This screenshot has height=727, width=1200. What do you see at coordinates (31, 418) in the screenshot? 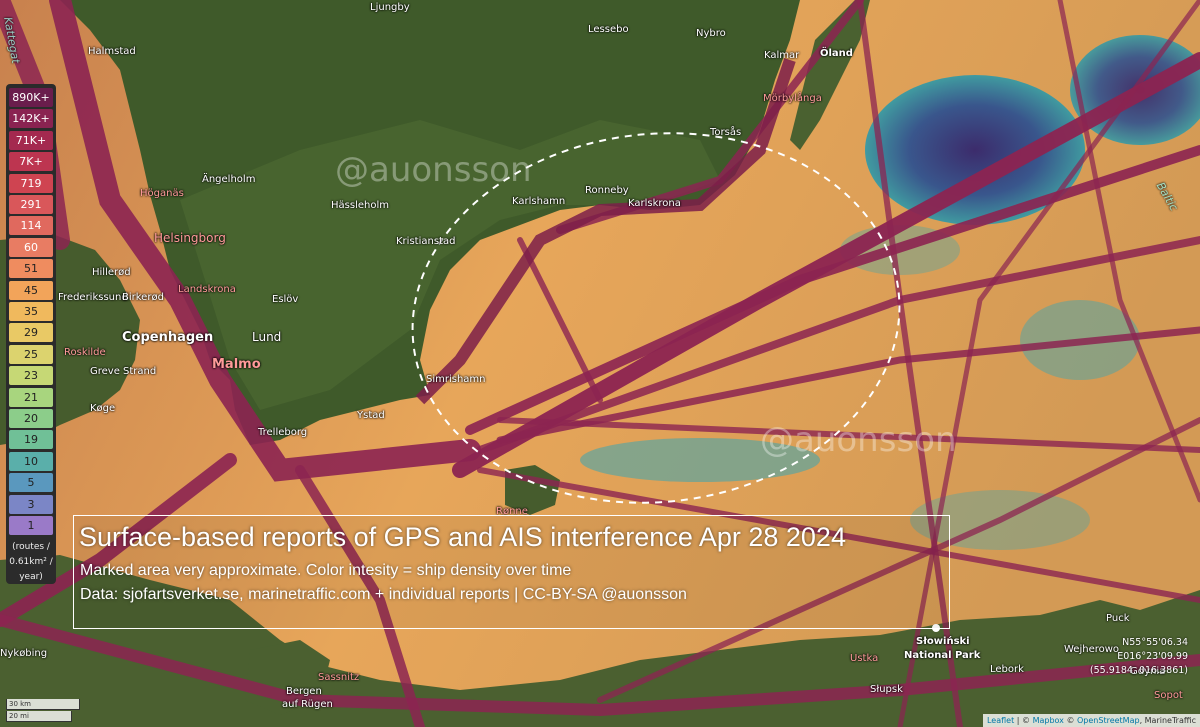
I see `legend-item: 20` at bounding box center [31, 418].